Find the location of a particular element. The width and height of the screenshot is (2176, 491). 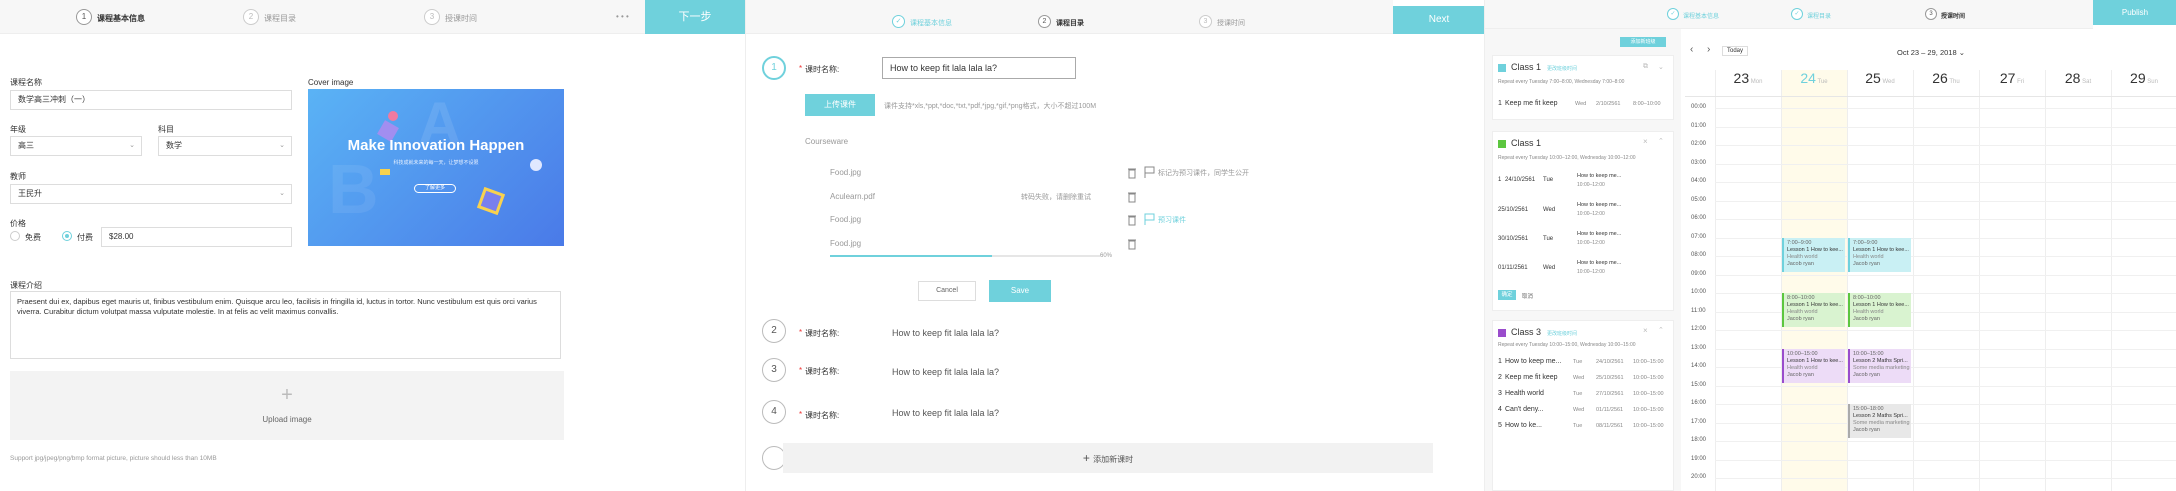

cancel-link: 取消 is located at coordinates (1527, 296).